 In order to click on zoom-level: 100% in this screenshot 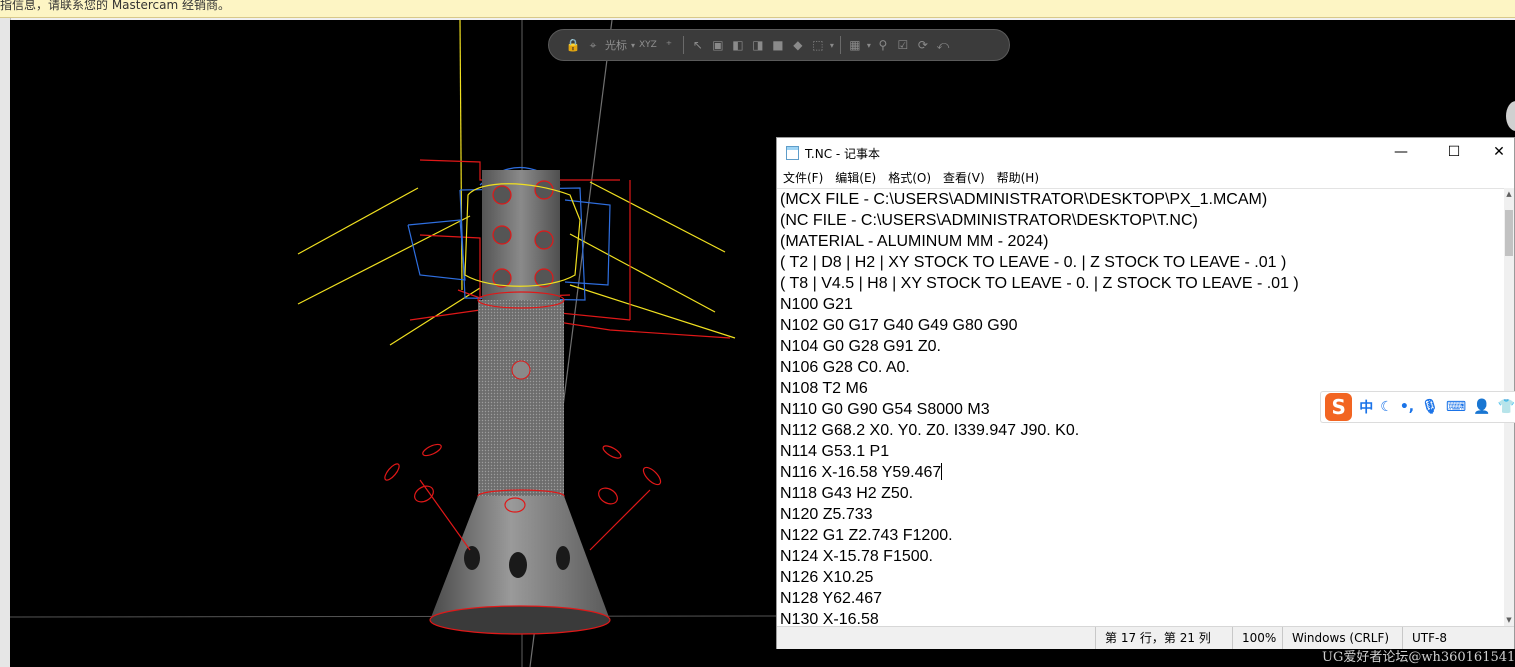, I will do `click(1254, 638)`.